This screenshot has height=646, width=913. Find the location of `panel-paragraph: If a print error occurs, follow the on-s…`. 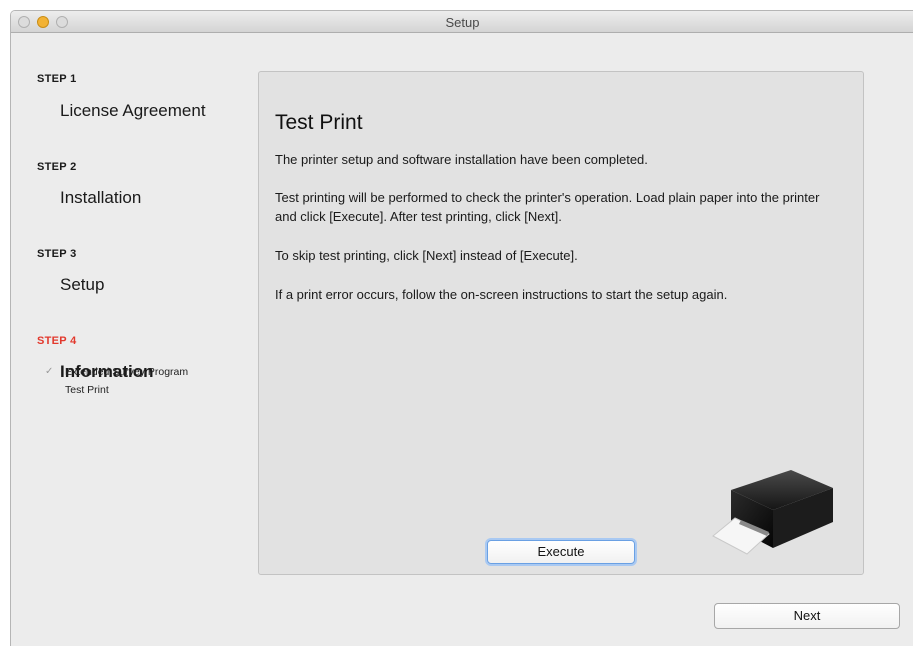

panel-paragraph: If a print error occurs, follow the on-s… is located at coordinates (501, 294).